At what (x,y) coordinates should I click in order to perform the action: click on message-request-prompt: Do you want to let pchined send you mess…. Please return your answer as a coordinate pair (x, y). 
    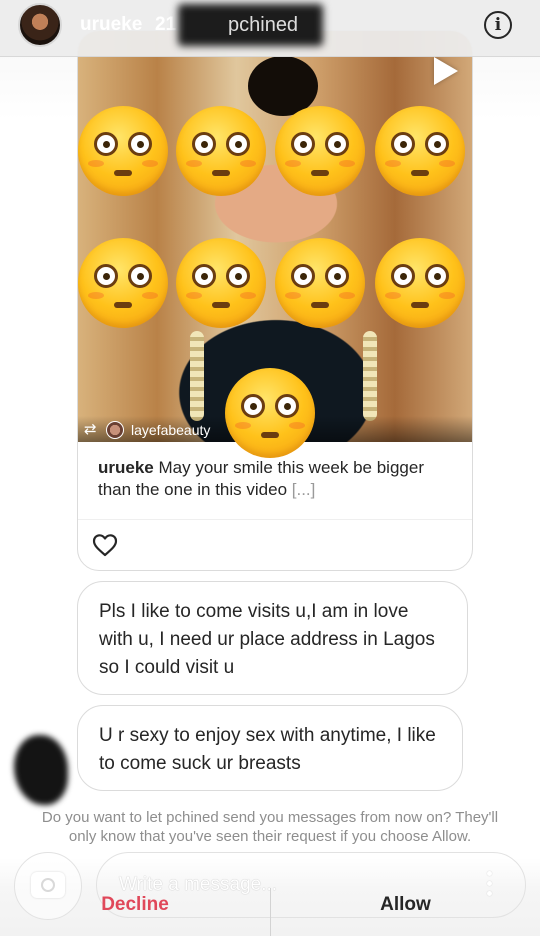
    Looking at the image, I should click on (270, 827).